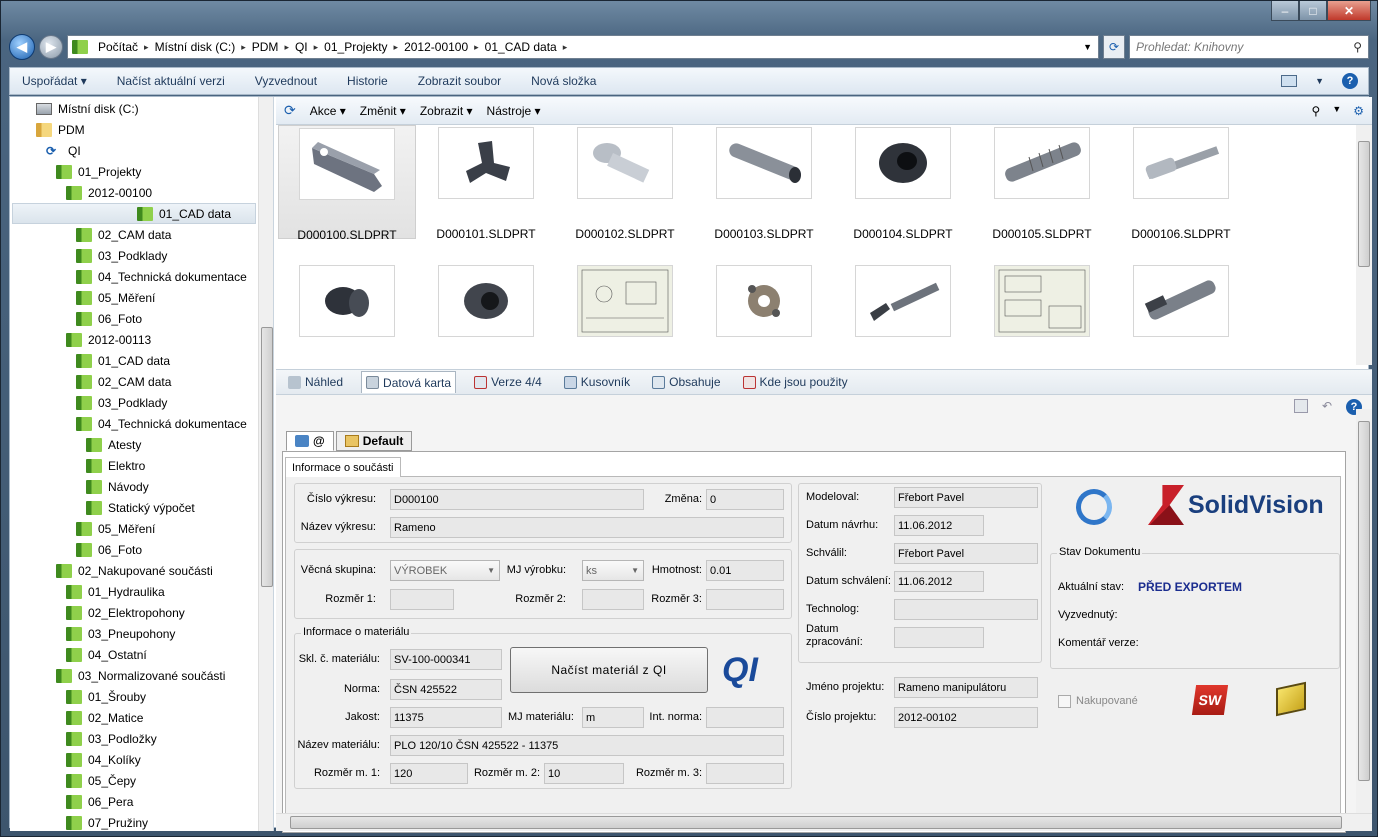  I want to click on maximize-button: □, so click(1313, 11).